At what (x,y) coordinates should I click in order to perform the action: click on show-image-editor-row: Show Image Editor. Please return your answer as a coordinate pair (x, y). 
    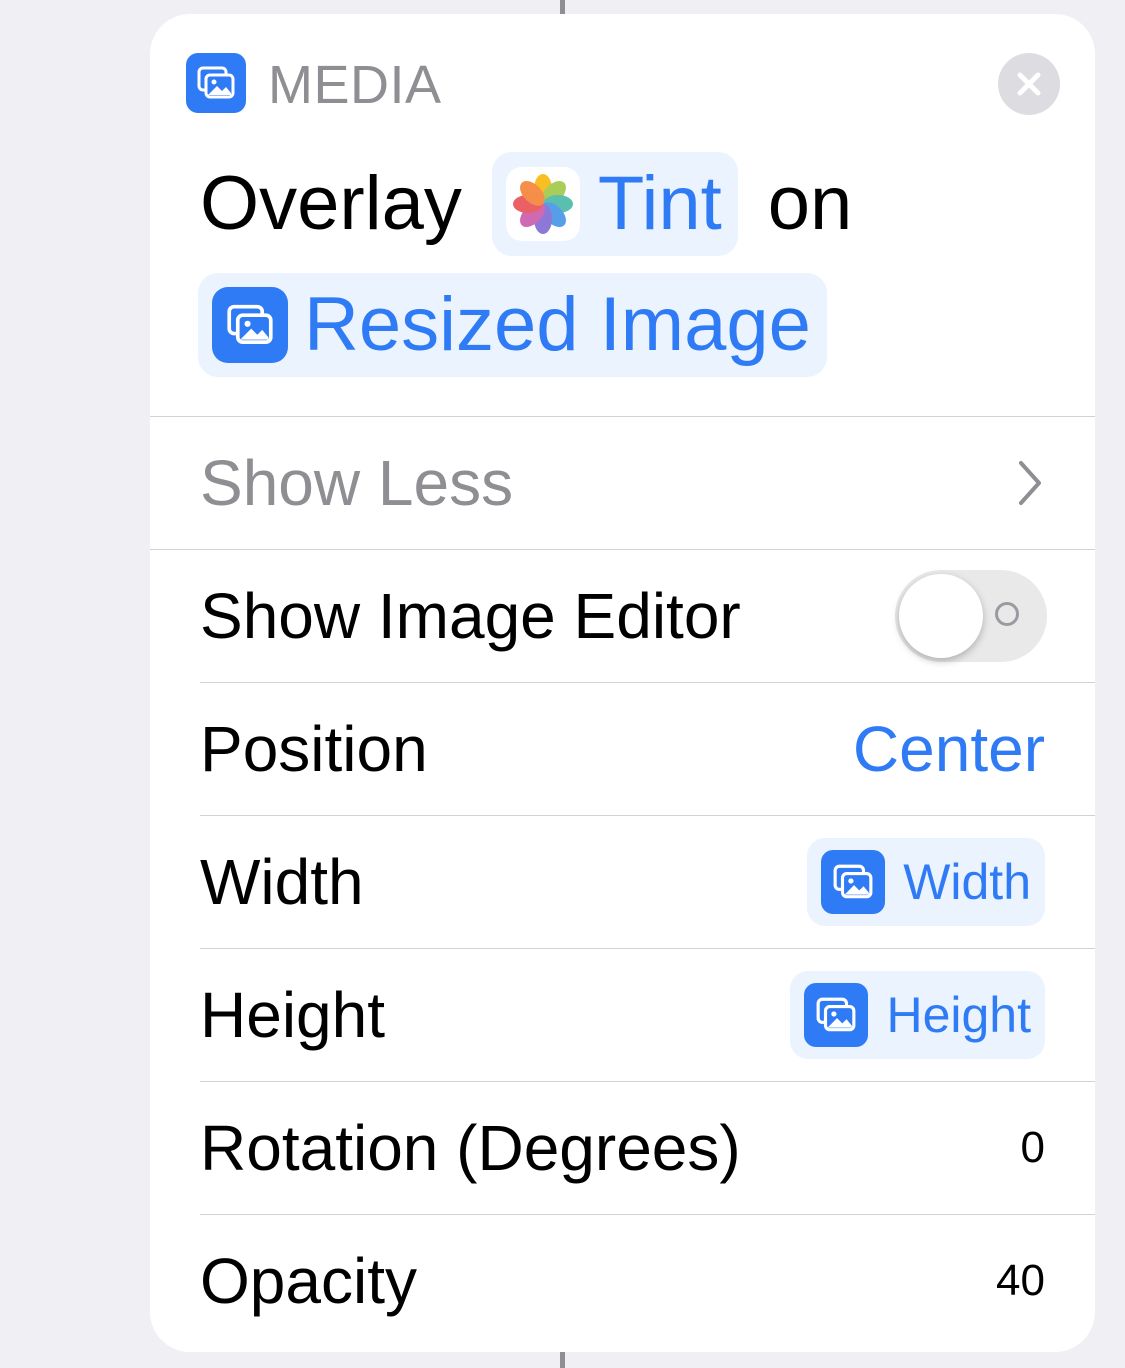
    Looking at the image, I should click on (623, 616).